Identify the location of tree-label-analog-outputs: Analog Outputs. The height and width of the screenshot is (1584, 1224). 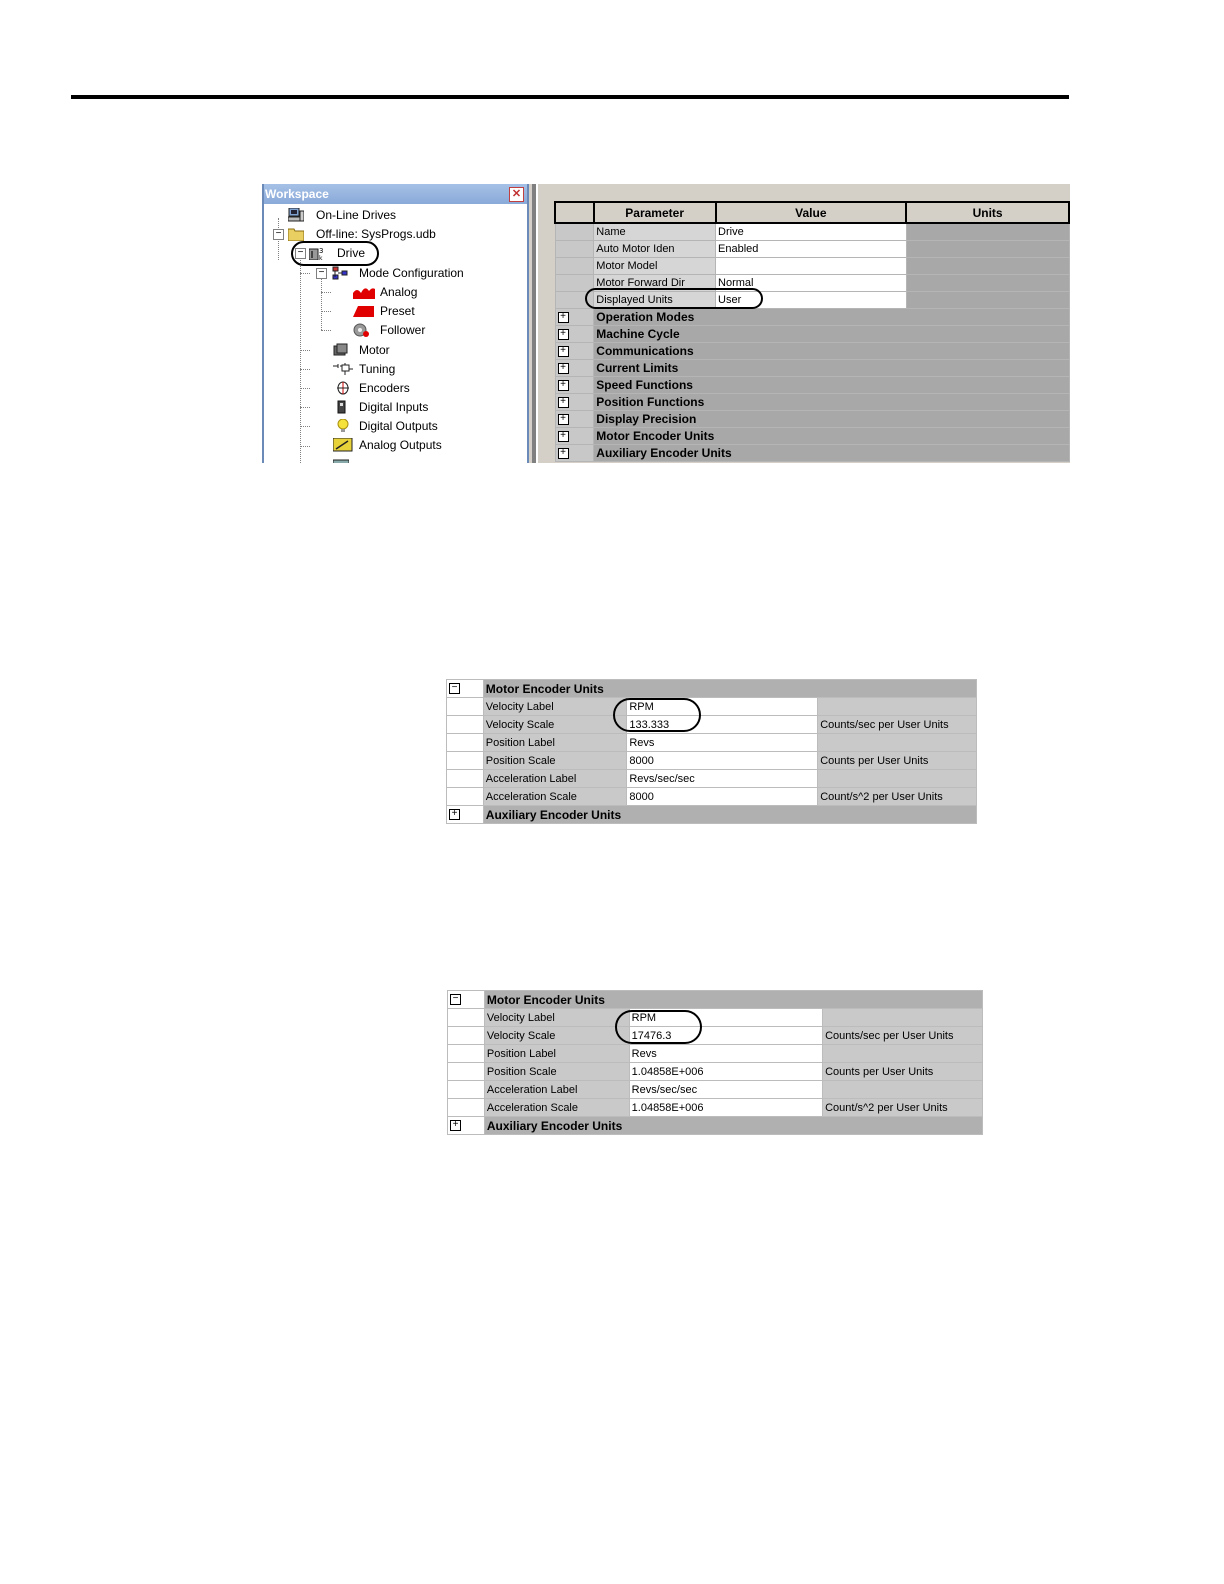
(400, 445).